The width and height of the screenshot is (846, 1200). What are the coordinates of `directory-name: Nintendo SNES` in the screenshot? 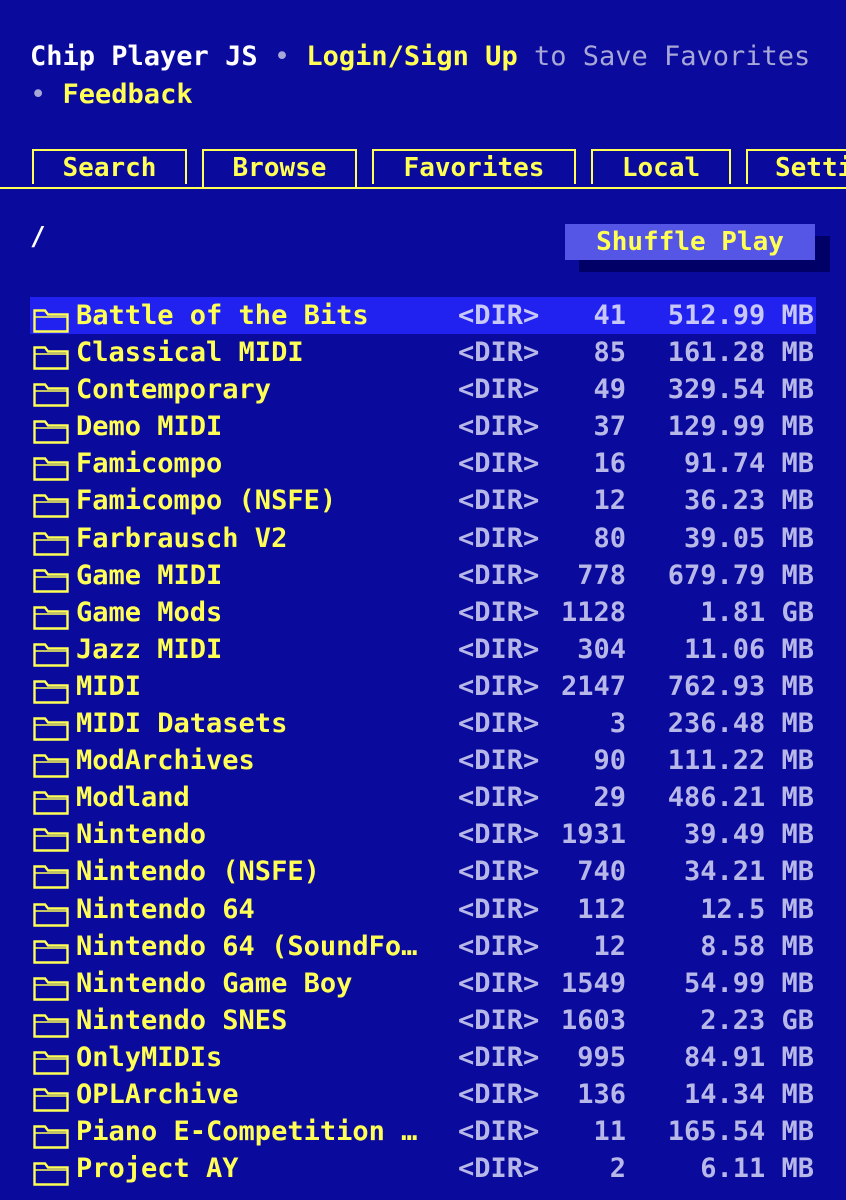 It's located at (182, 1020).